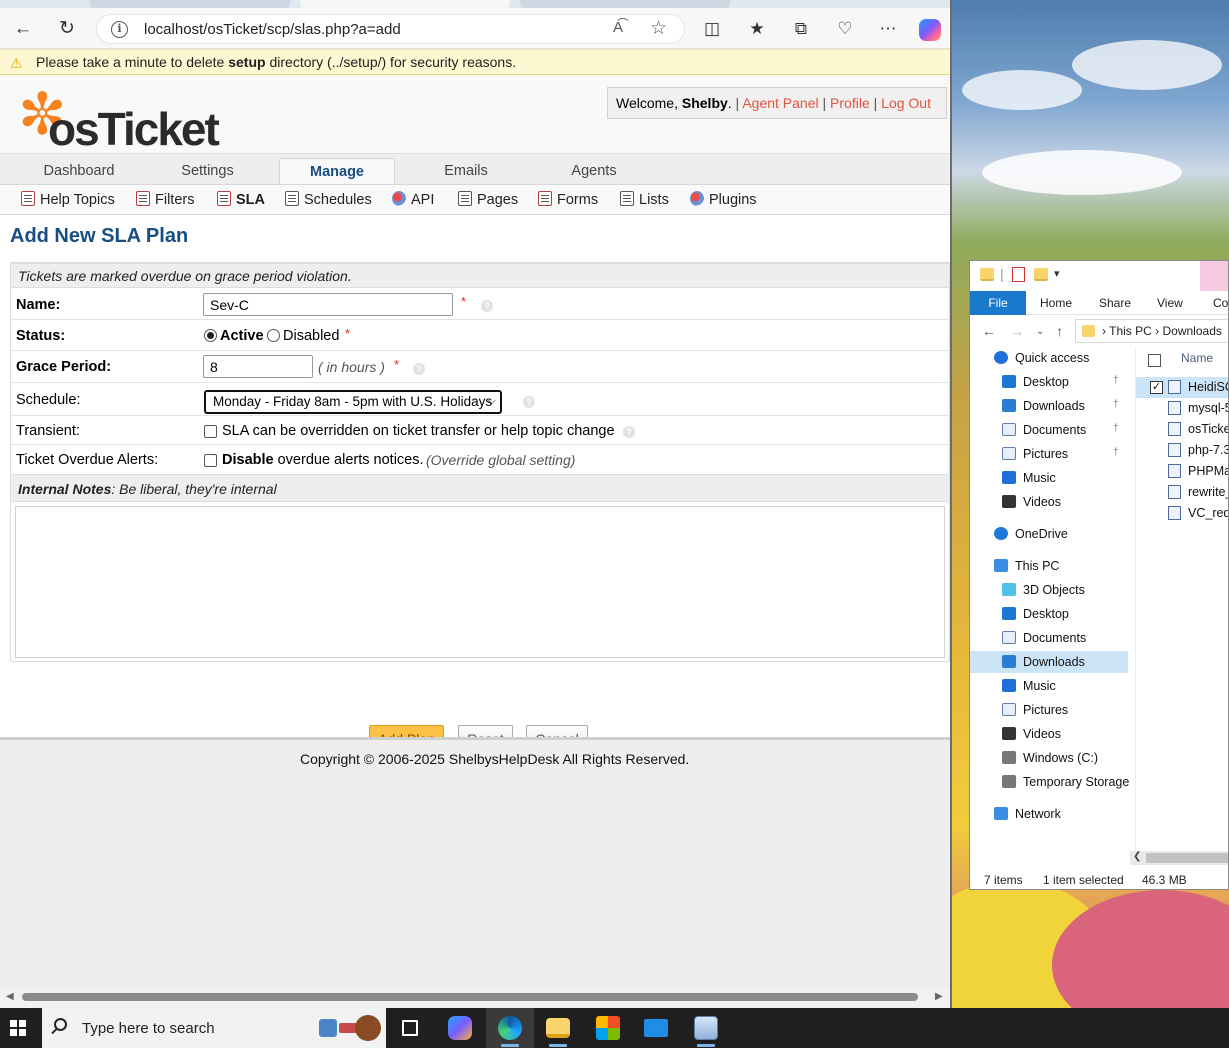 This screenshot has height=1048, width=1229. Describe the element at coordinates (119, 29) in the screenshot. I see `site-info-icon: i` at that location.